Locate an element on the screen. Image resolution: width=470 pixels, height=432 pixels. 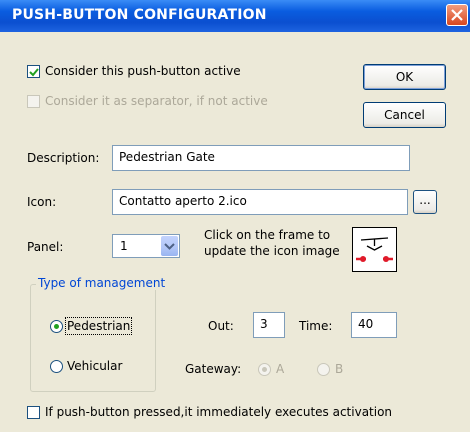
title-bar: PUSH-BUTTON CONFIGURATION is located at coordinates (235, 16).